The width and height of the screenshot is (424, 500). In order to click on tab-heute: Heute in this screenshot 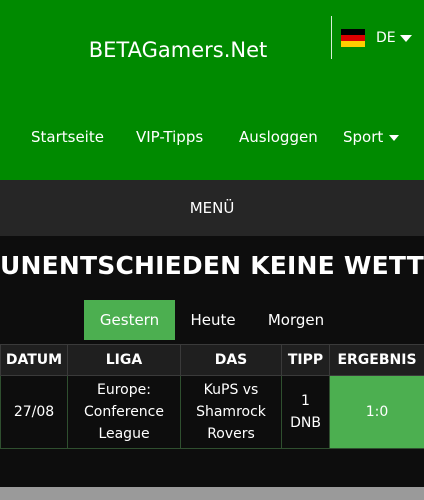, I will do `click(213, 320)`.